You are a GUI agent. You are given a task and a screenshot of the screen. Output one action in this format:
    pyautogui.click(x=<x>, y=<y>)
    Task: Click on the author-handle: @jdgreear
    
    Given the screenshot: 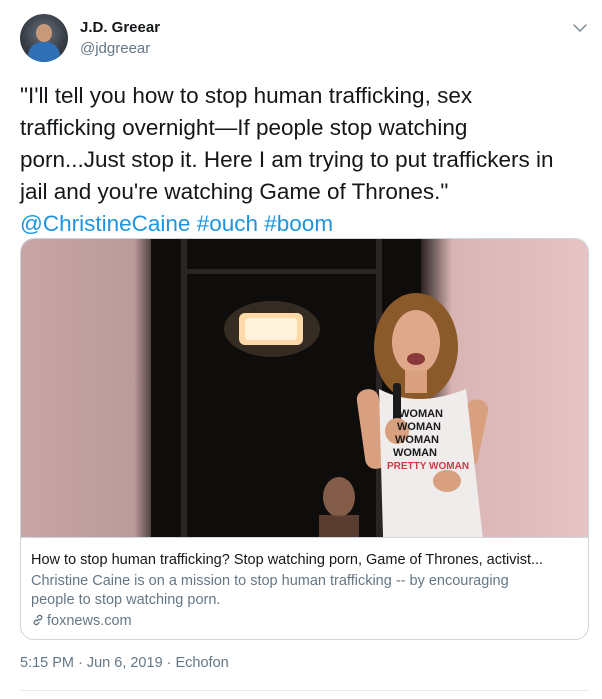 What is the action you would take?
    pyautogui.click(x=115, y=48)
    